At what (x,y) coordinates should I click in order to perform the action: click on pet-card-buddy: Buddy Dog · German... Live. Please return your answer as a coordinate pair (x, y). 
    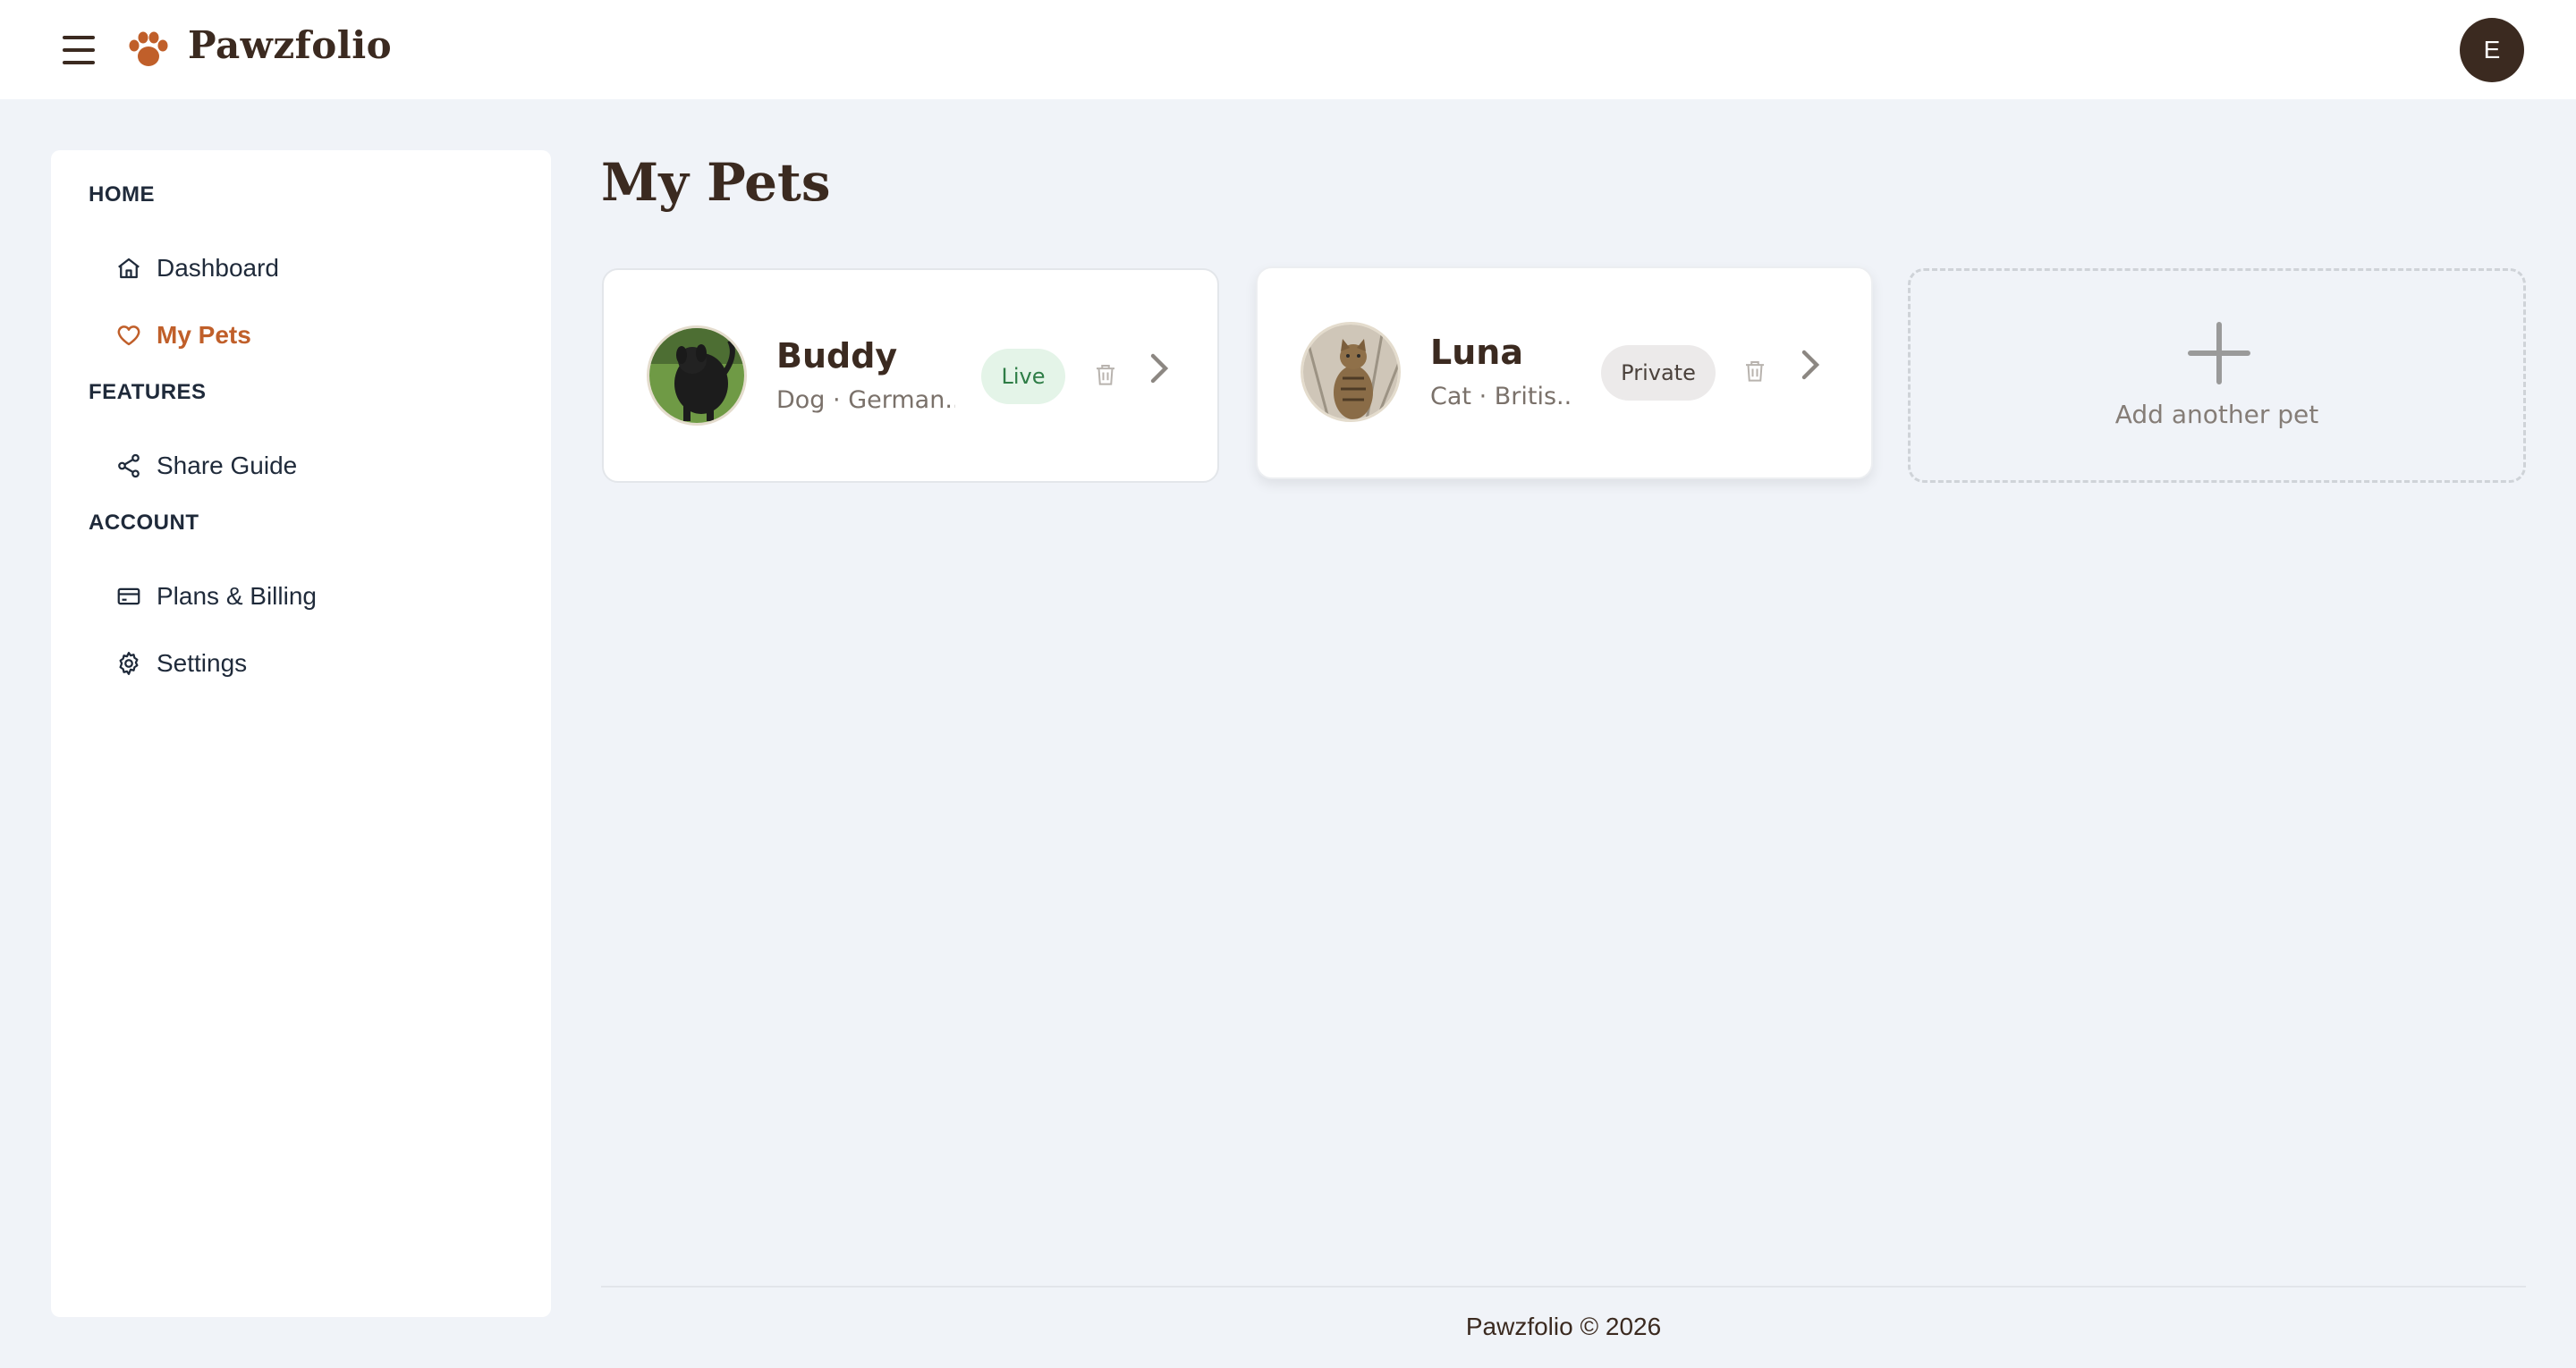
    Looking at the image, I should click on (910, 376).